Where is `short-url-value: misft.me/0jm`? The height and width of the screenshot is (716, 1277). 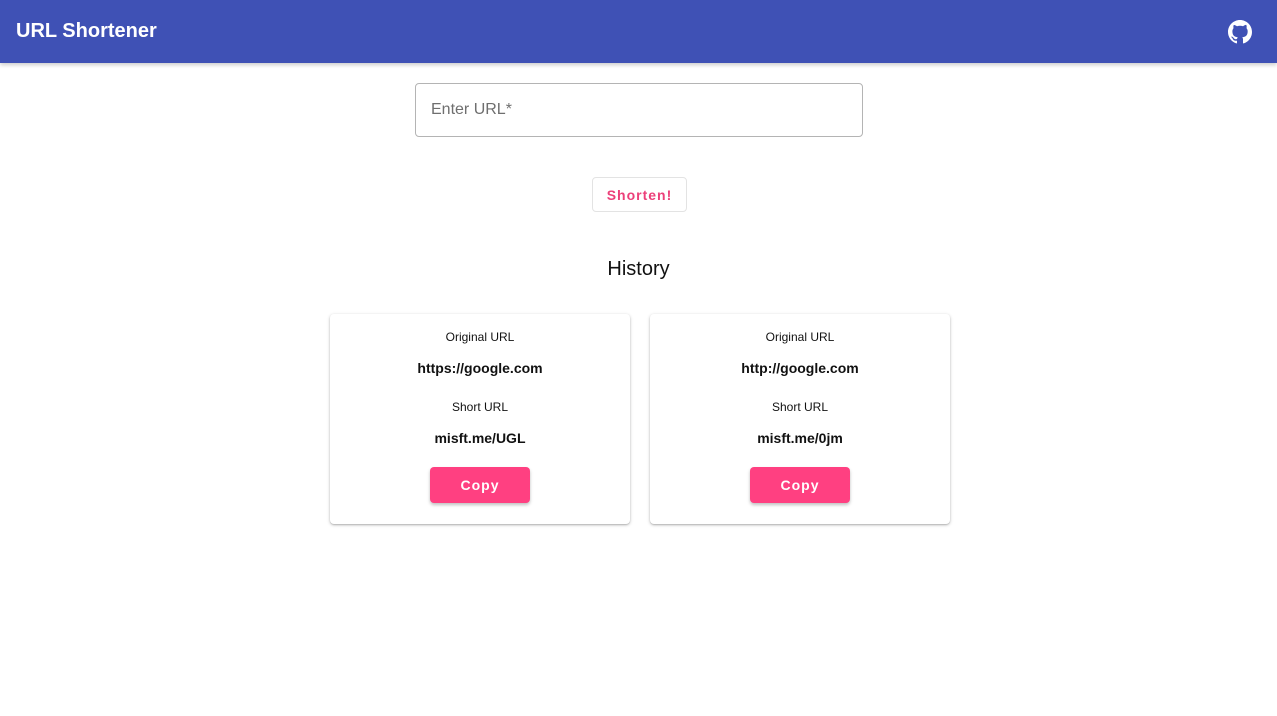
short-url-value: misft.me/0jm is located at coordinates (800, 438).